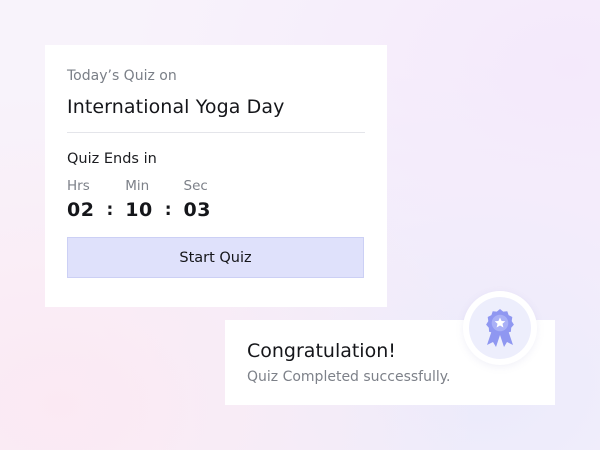 This screenshot has width=600, height=450. Describe the element at coordinates (349, 377) in the screenshot. I see `congrats-message: Quiz Completed successfully.` at that location.